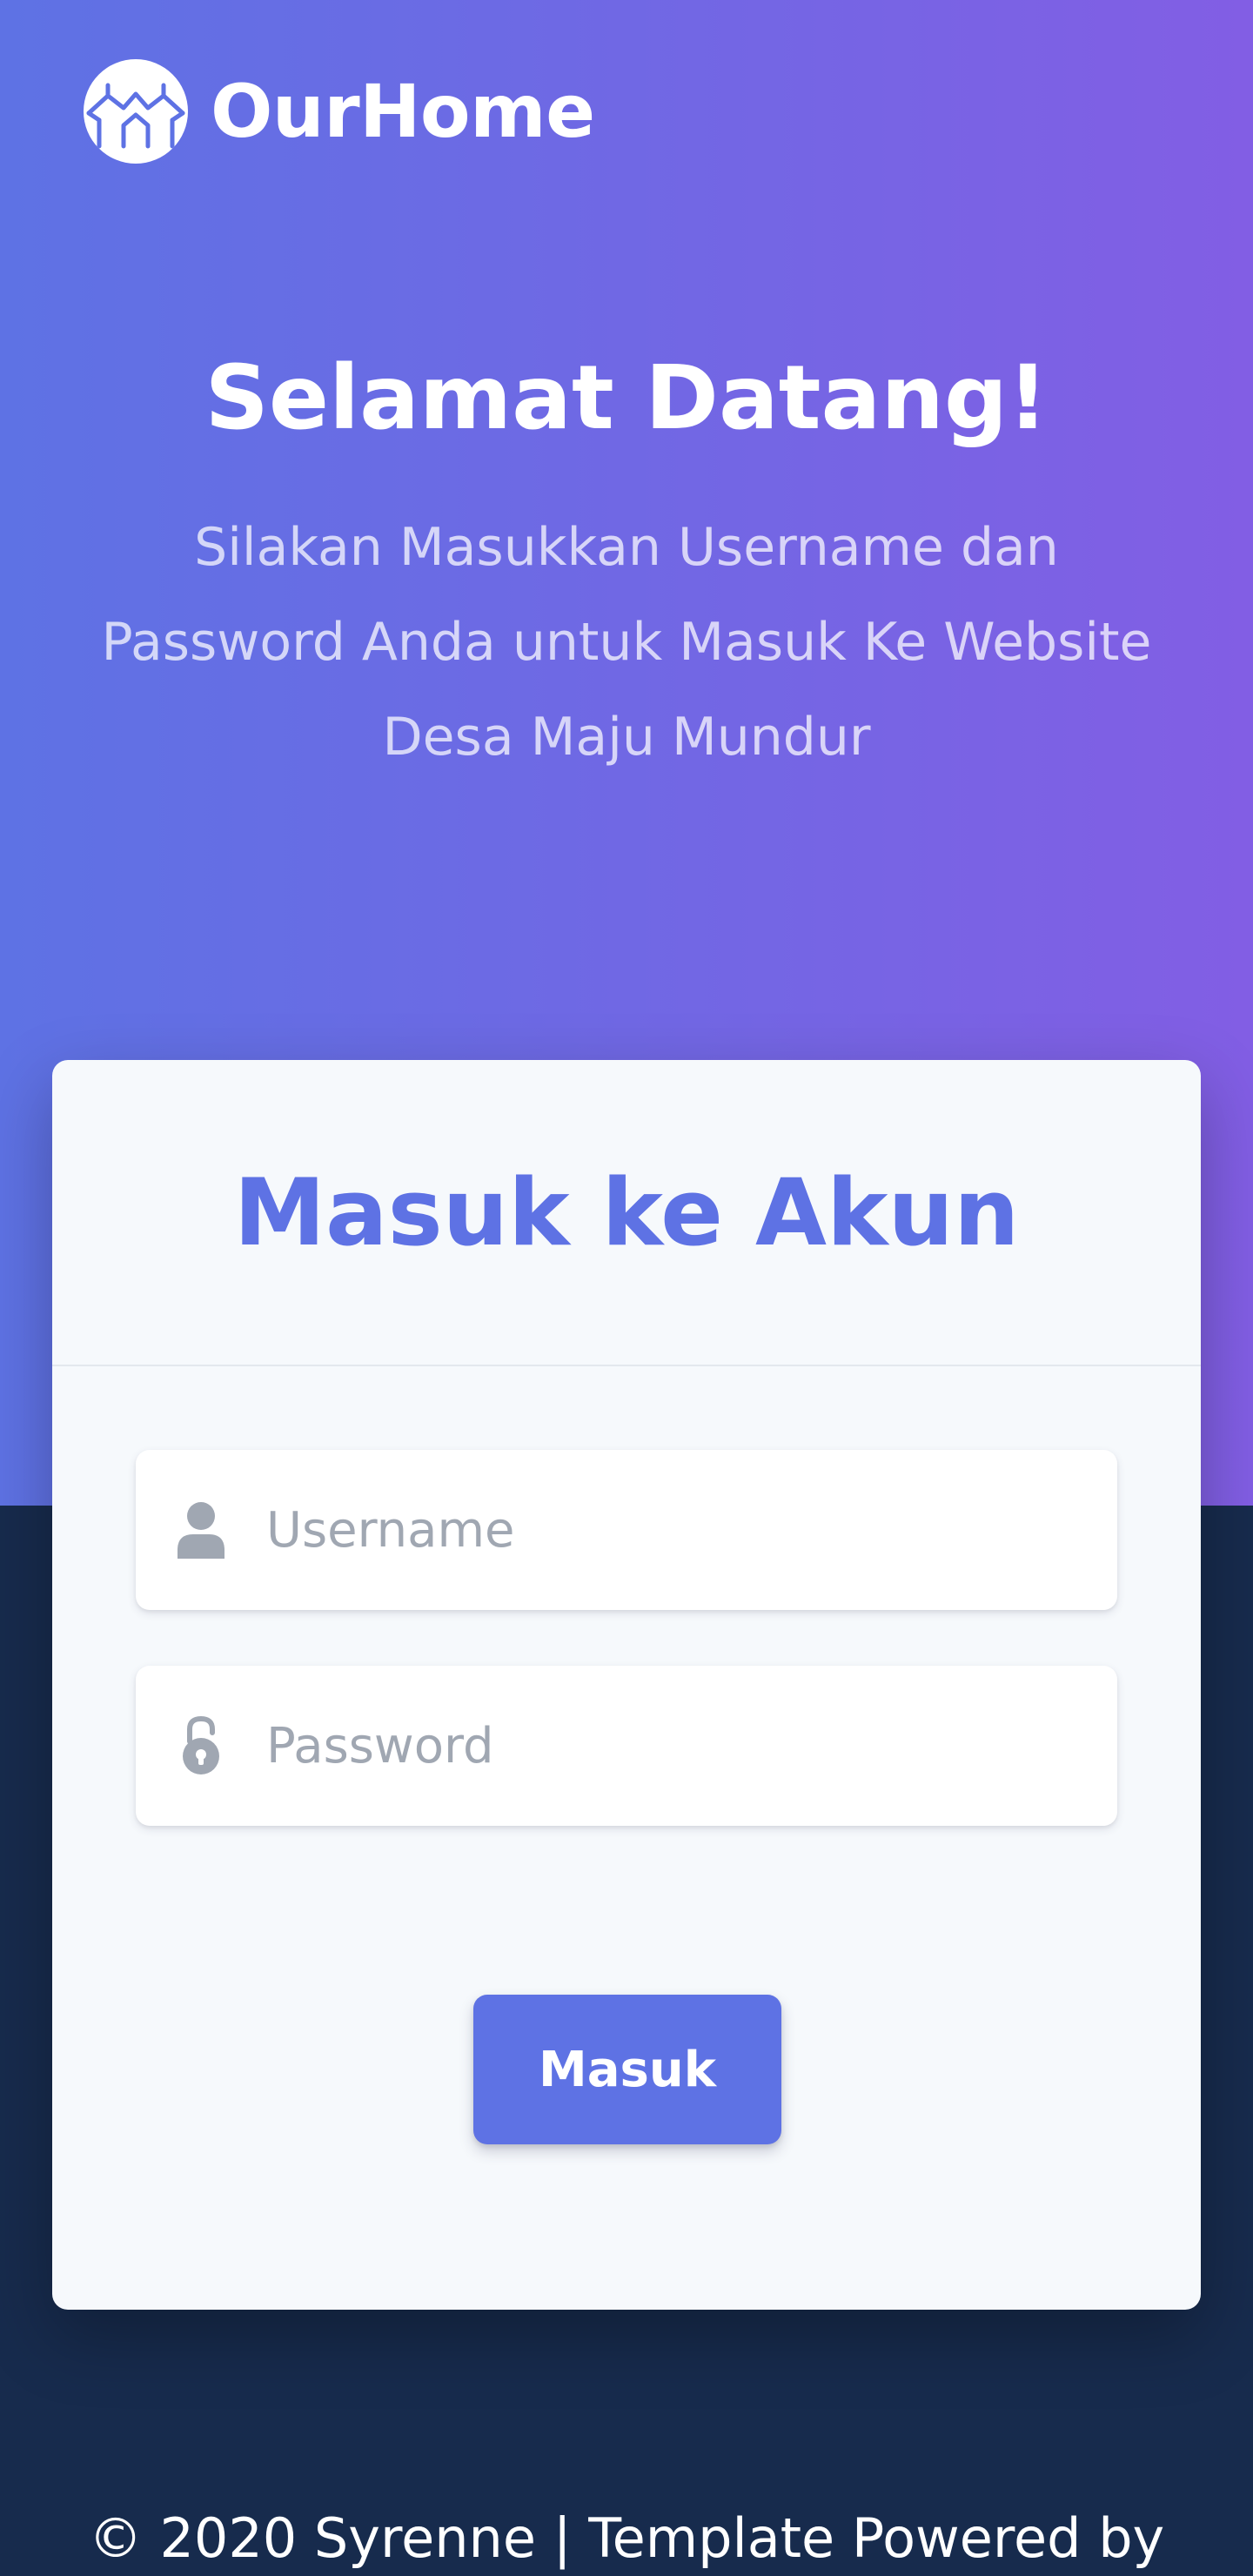 This screenshot has height=2576, width=1253. I want to click on login-card-header: Masuk ke Akun, so click(626, 1213).